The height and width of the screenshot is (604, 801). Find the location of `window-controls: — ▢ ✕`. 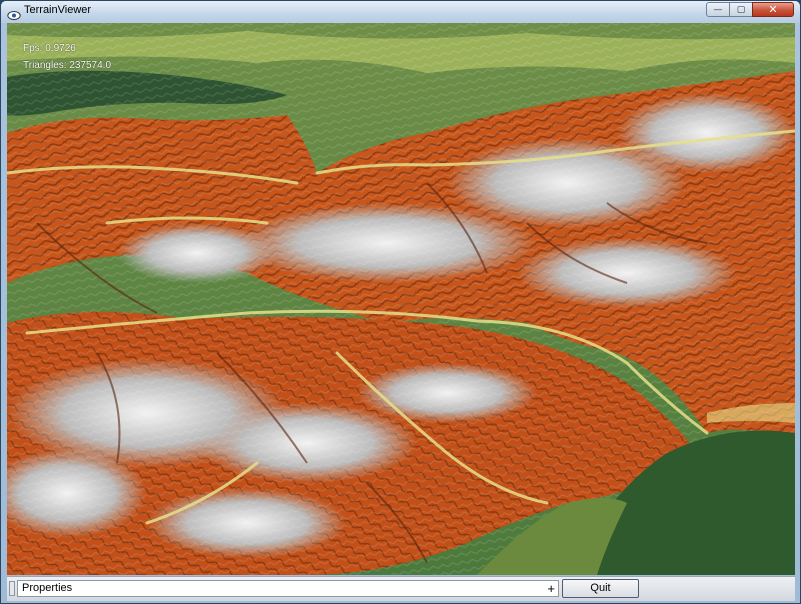

window-controls: — ▢ ✕ is located at coordinates (750, 10).